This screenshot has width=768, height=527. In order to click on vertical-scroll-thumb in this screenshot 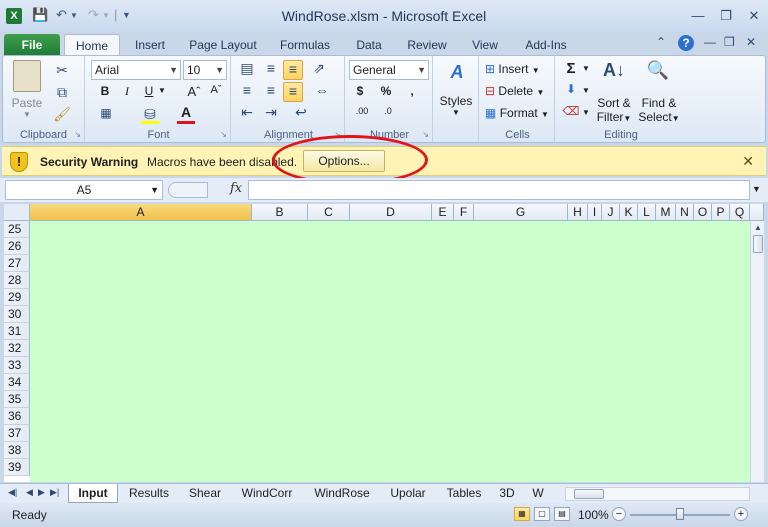, I will do `click(758, 244)`.